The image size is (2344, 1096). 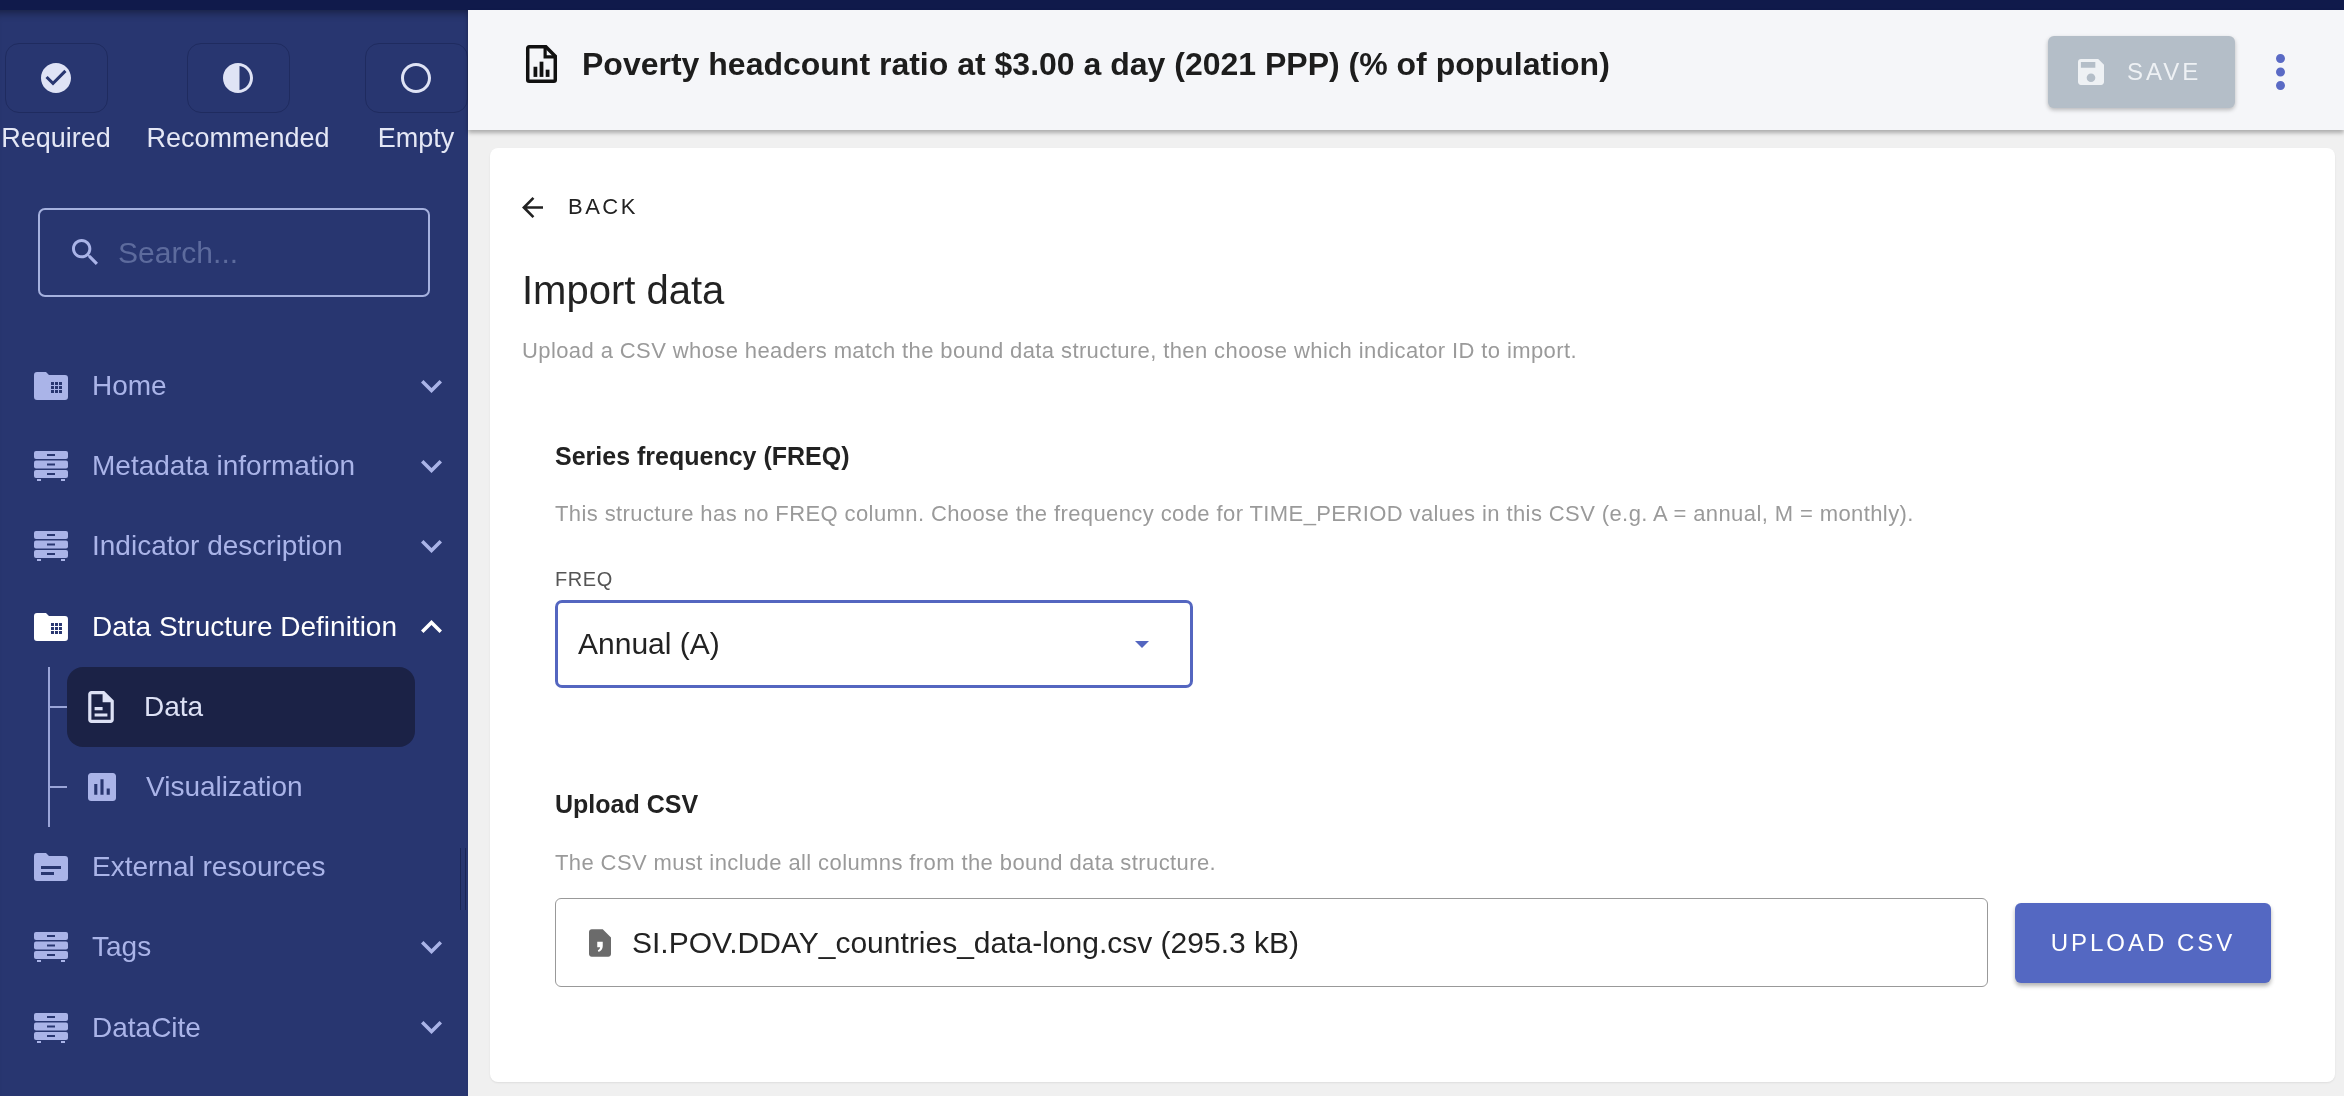 What do you see at coordinates (1234, 514) in the screenshot?
I see `section-description: This structure has no FREQ column. Choose the frequency code for TIME_PERIOD values in this CSV (e.g. A = annual, M = monthly).` at bounding box center [1234, 514].